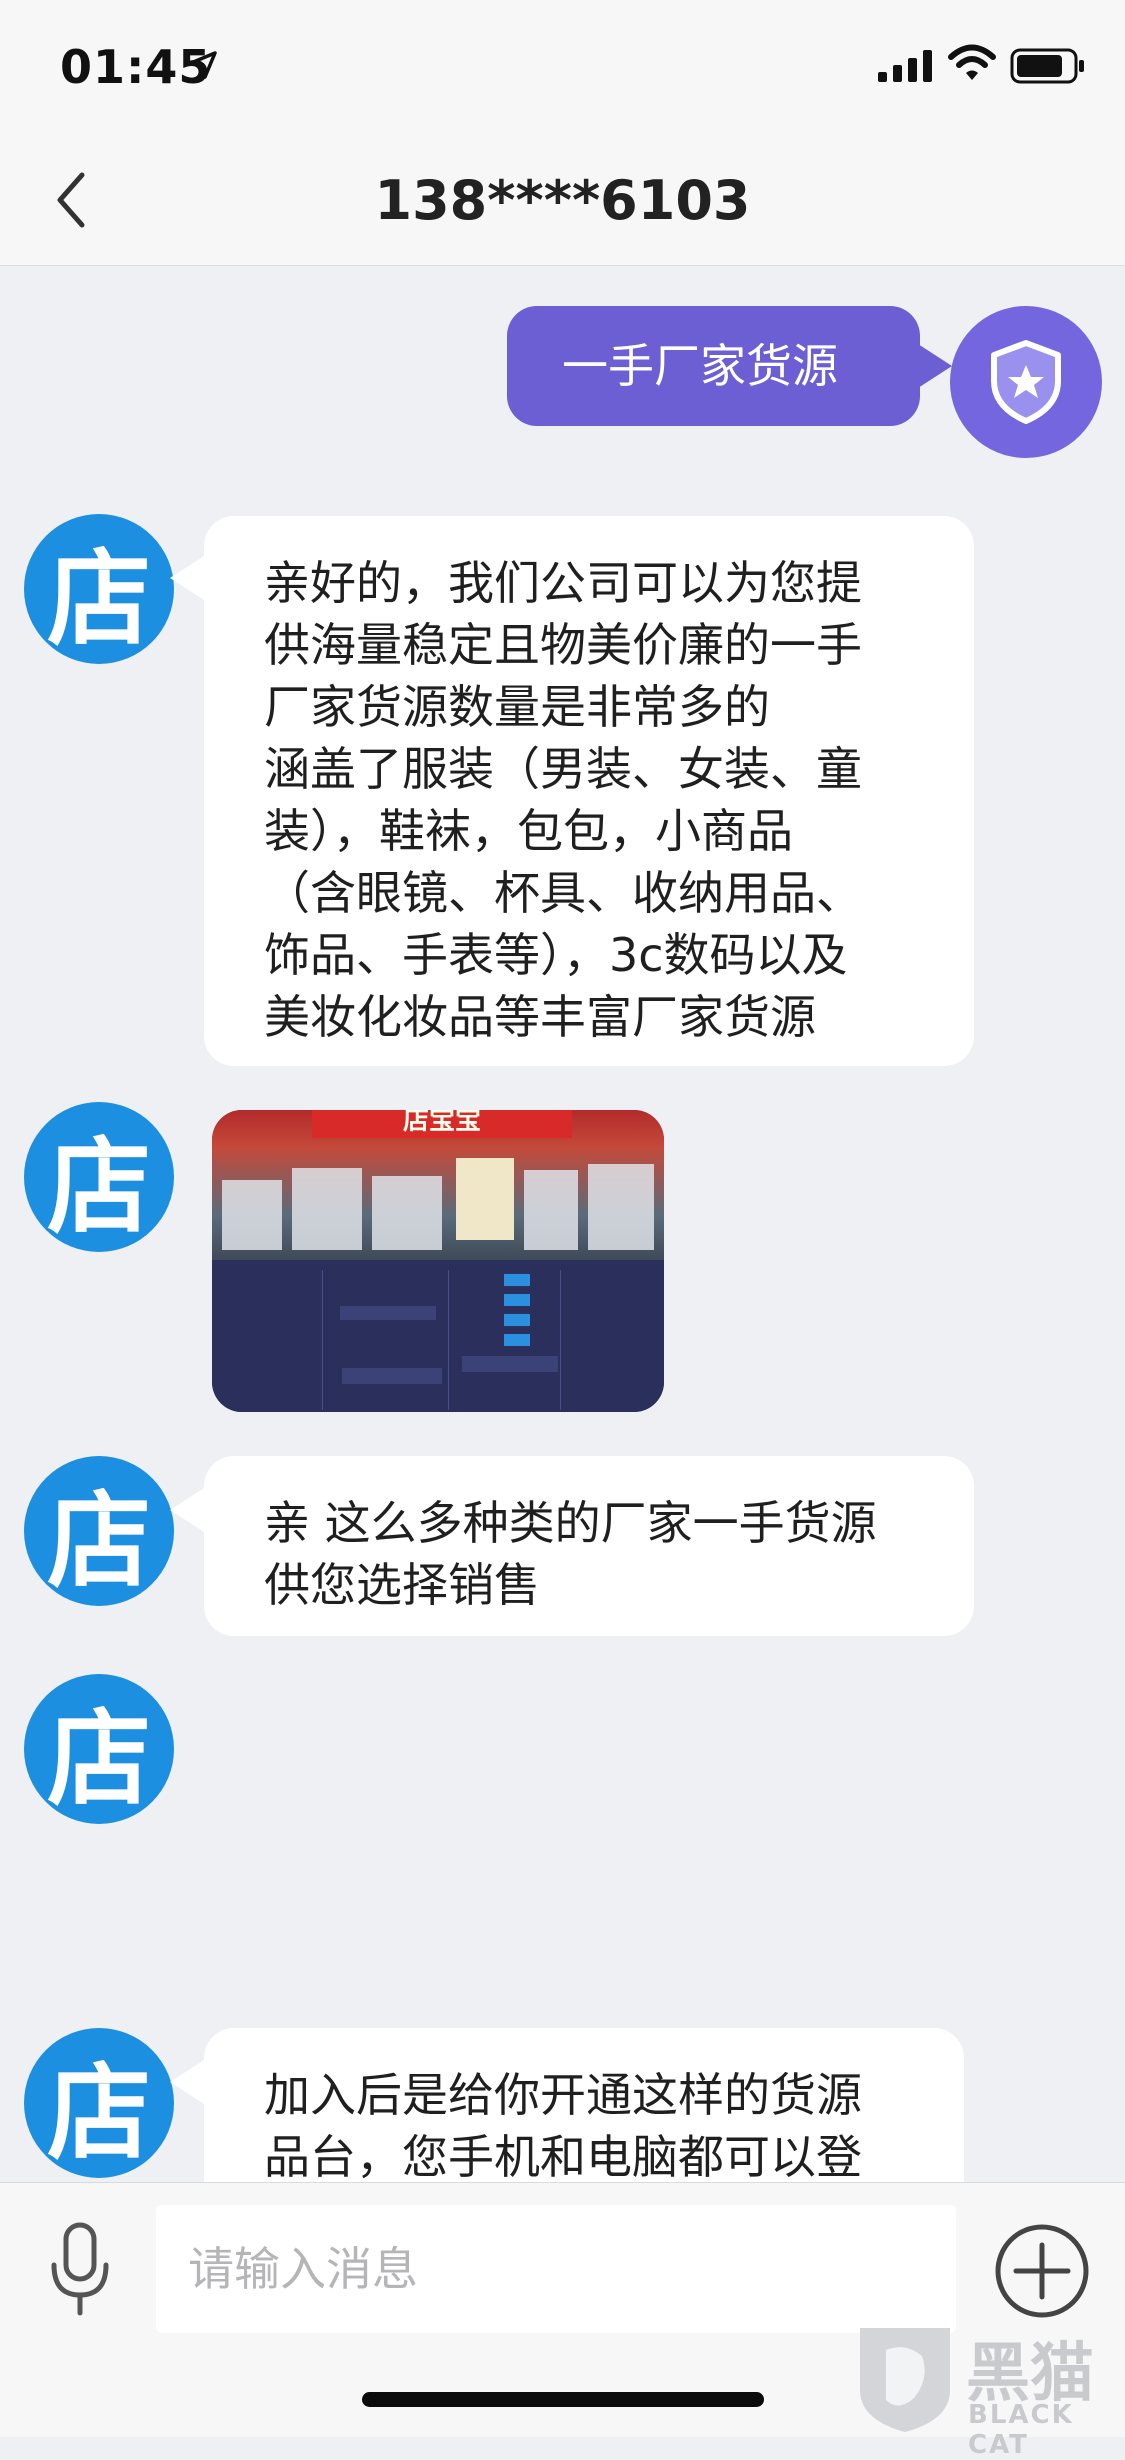  What do you see at coordinates (203, 65) in the screenshot?
I see `location-arrow-icon` at bounding box center [203, 65].